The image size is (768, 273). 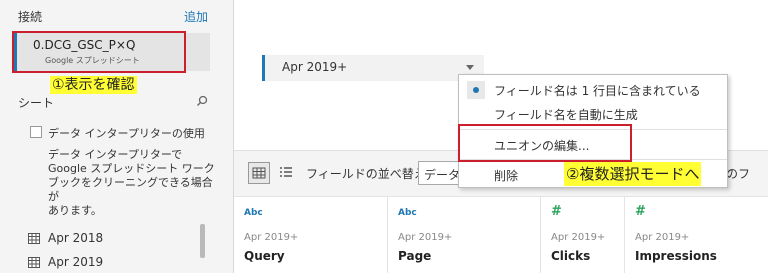 I want to click on union-table-label: Apr 2019+, so click(x=315, y=67).